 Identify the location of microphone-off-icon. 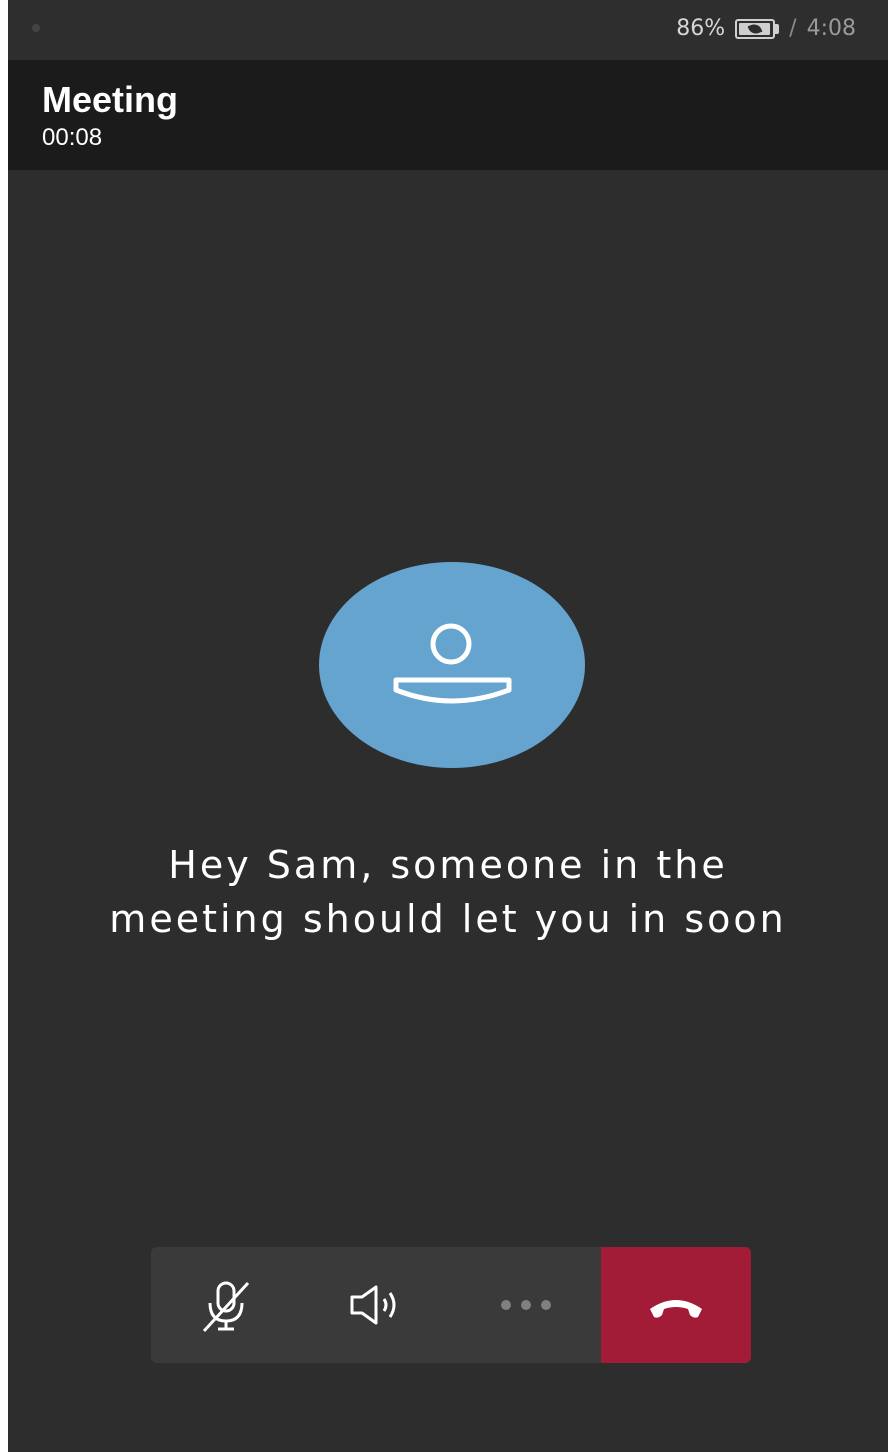
(226, 1307).